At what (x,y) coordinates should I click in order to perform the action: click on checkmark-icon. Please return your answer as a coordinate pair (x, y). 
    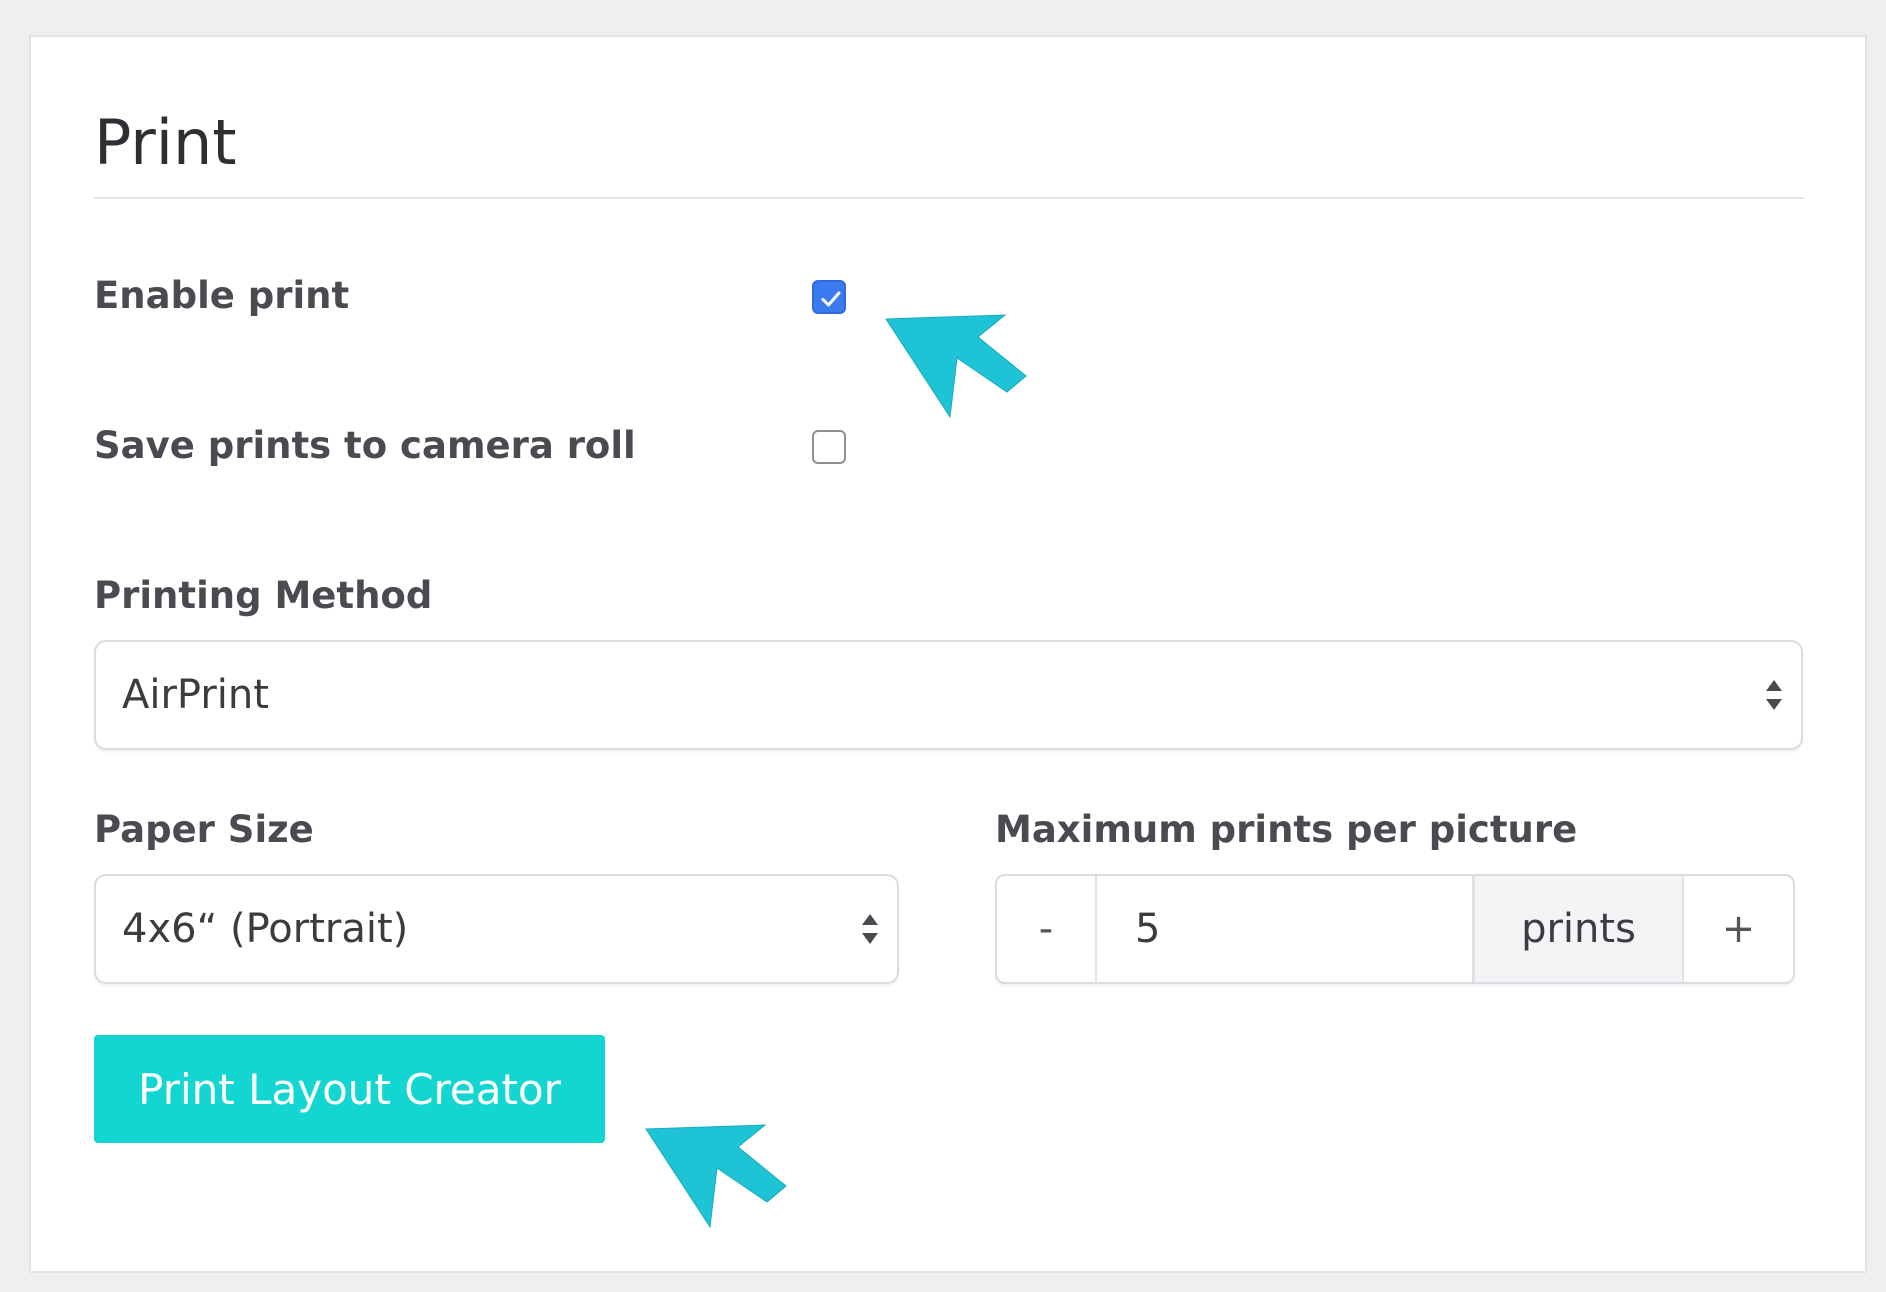
    Looking at the image, I should click on (831, 299).